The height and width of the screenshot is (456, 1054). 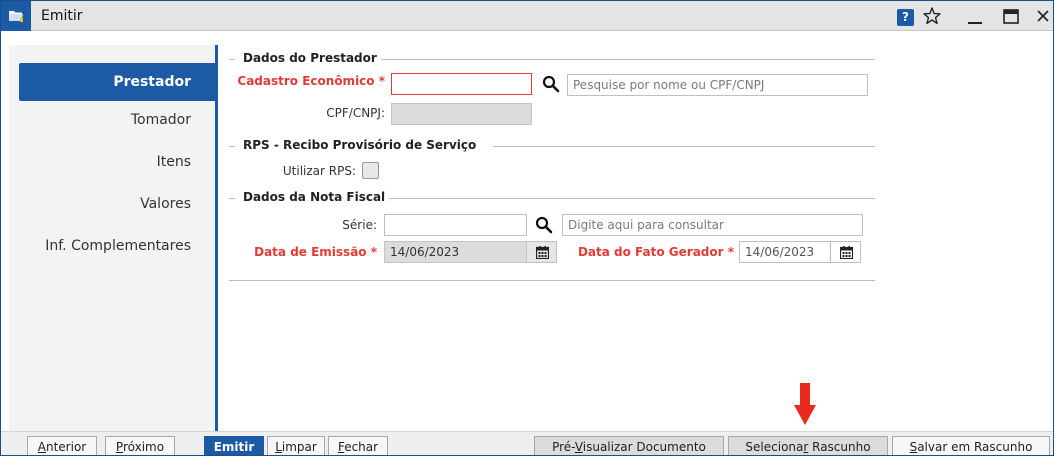 I want to click on emitir-button: Emitir, so click(x=234, y=445).